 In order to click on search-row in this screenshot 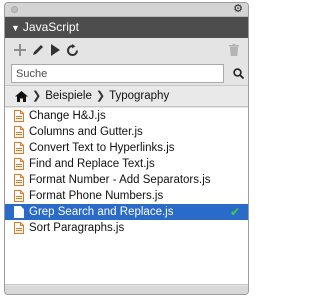, I will do `click(127, 73)`.